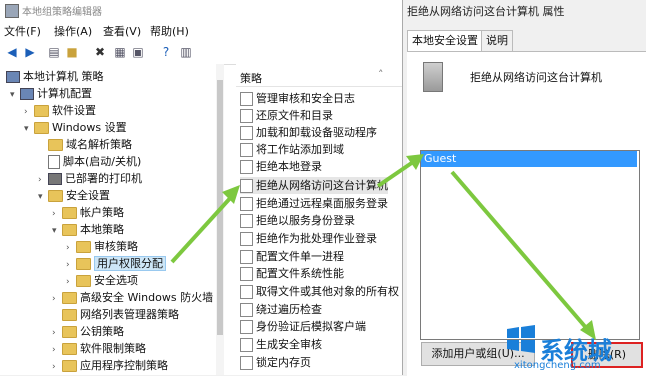 The width and height of the screenshot is (646, 376). Describe the element at coordinates (400, 171) in the screenshot. I see `arrow-to-dialog` at that location.